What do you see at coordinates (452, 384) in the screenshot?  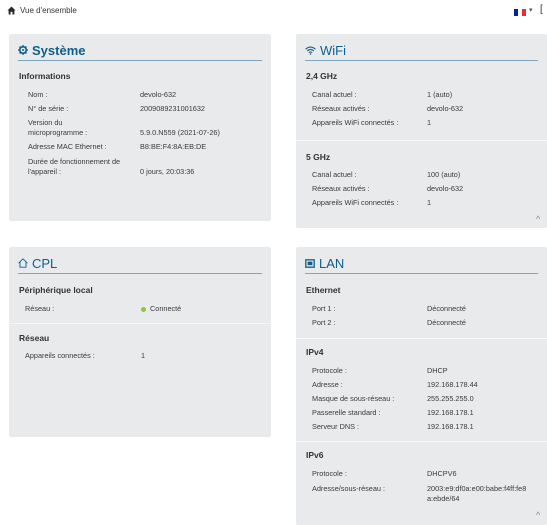 I see `lan-value: 192.168.178.44` at bounding box center [452, 384].